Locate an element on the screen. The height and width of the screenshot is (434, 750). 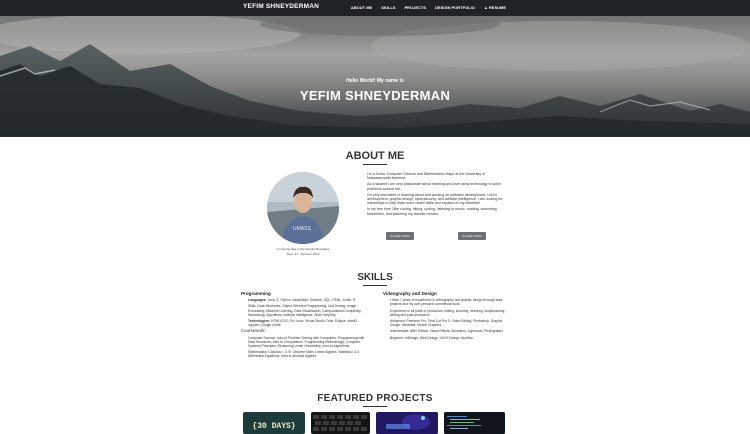
project-tile-keyboard is located at coordinates (340, 423).